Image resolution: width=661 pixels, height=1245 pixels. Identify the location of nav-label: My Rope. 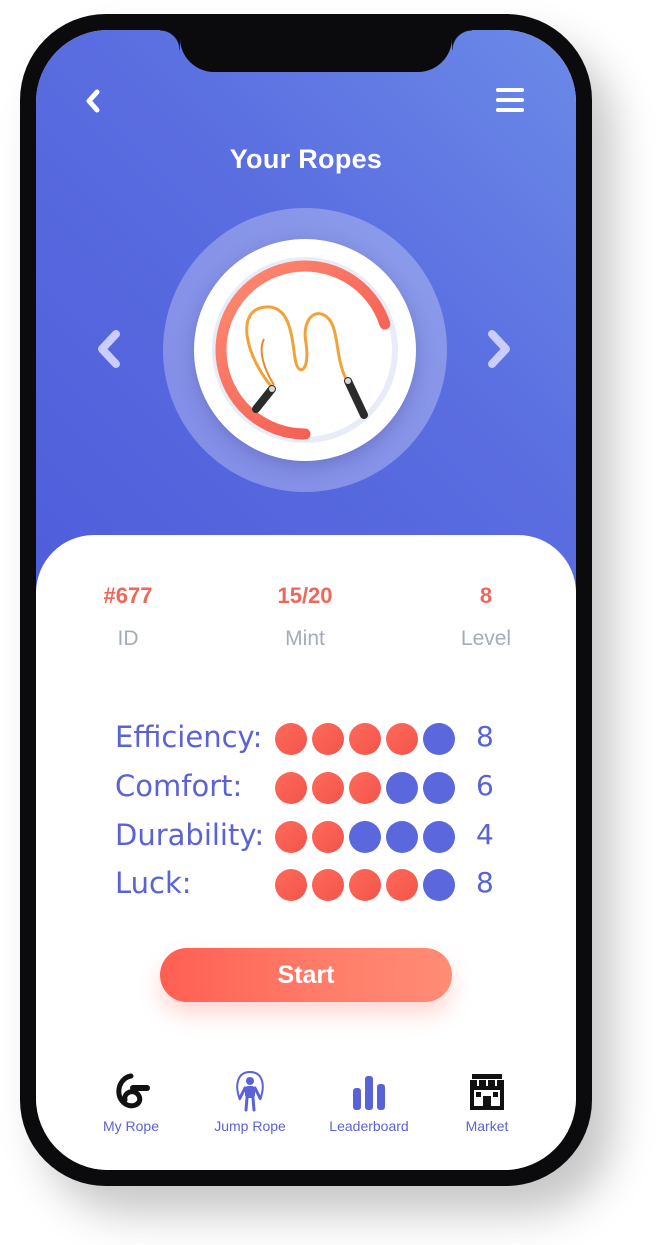
(131, 1126).